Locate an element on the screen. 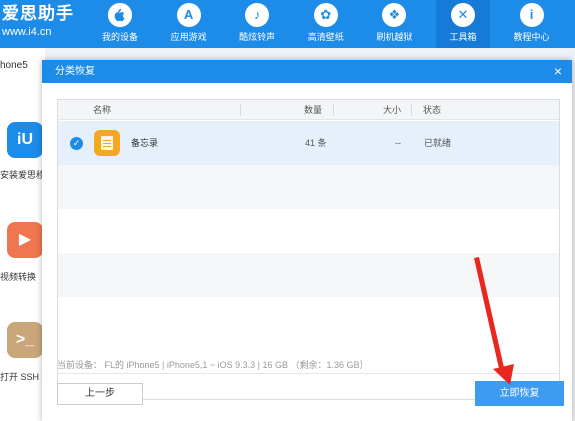 This screenshot has width=575, height=421. table-row: ✓ 备忘录 41 条 -- 已就绪 is located at coordinates (308, 143).